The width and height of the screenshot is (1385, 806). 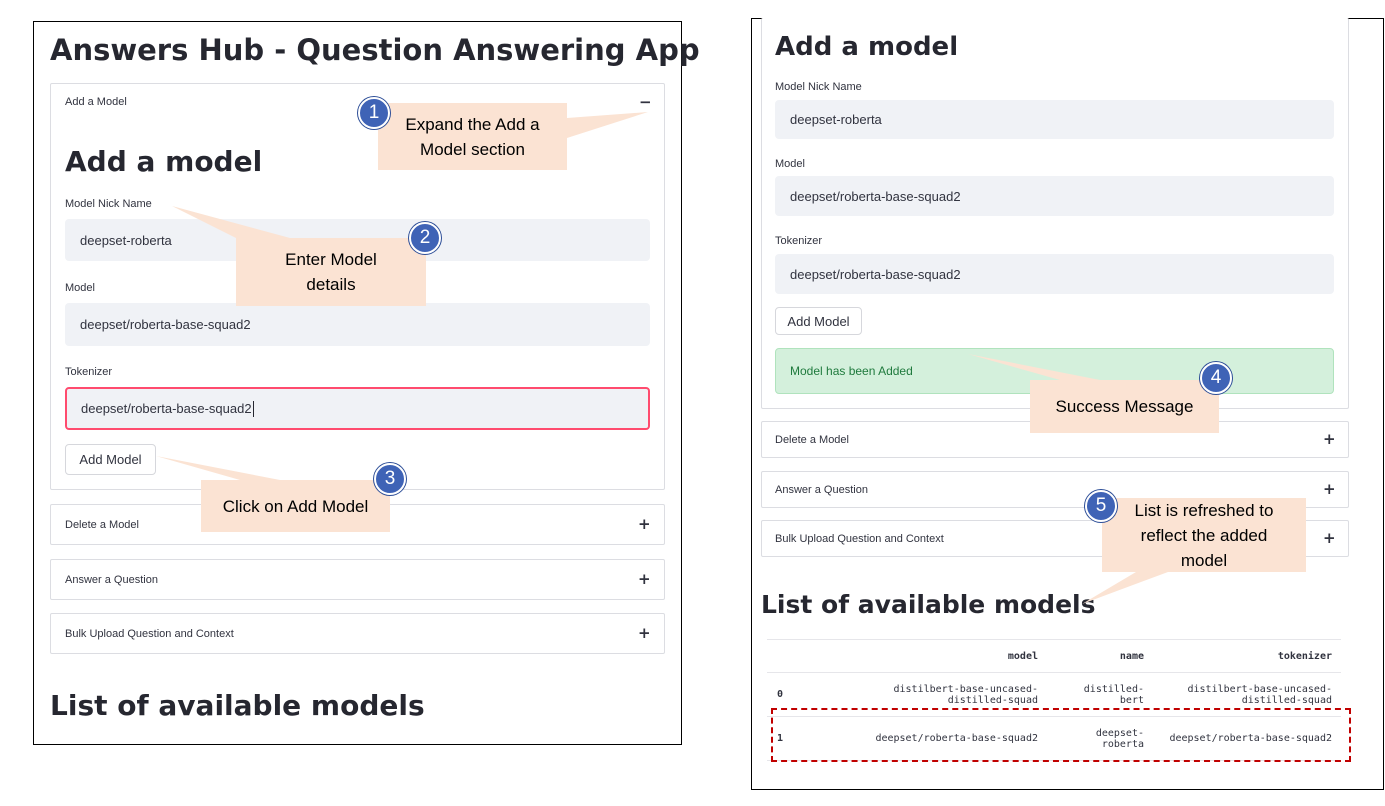 What do you see at coordinates (1101, 506) in the screenshot?
I see `step-5-badge: 5` at bounding box center [1101, 506].